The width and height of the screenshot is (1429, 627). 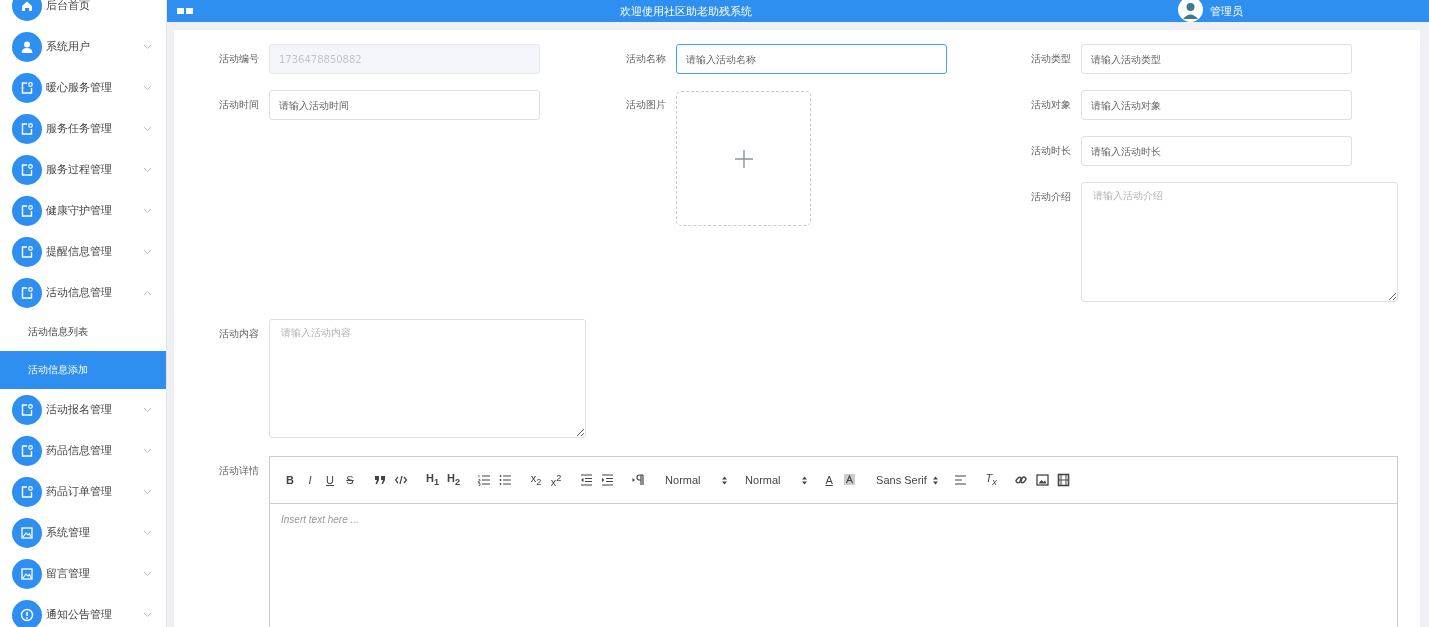 What do you see at coordinates (83, 251) in the screenshot?
I see `menu-item: 提醒信息管理` at bounding box center [83, 251].